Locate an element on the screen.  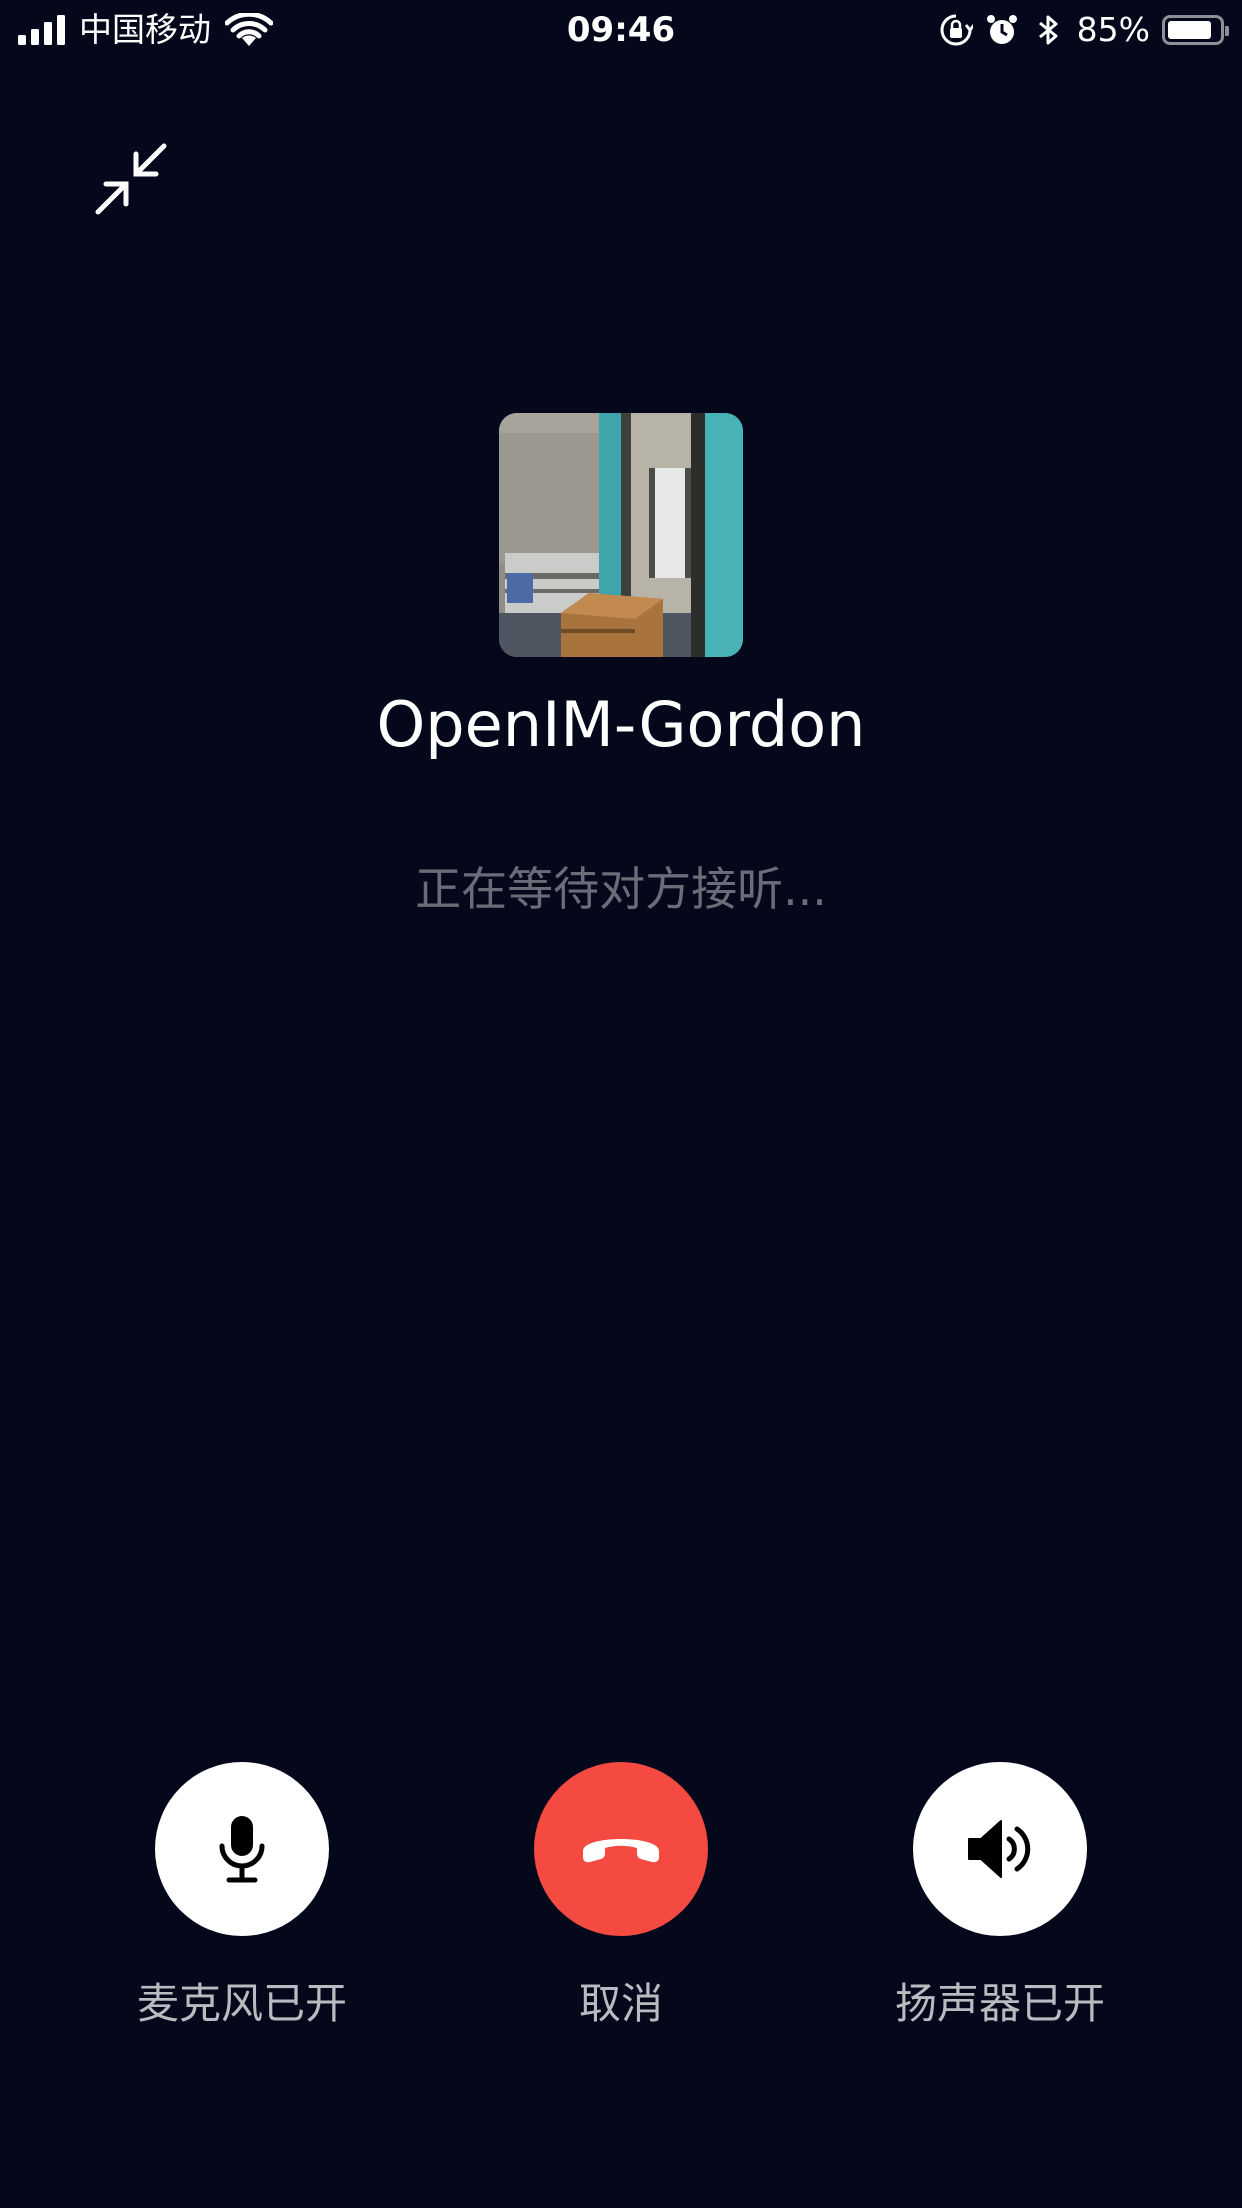
microphone-icon is located at coordinates (242, 1849).